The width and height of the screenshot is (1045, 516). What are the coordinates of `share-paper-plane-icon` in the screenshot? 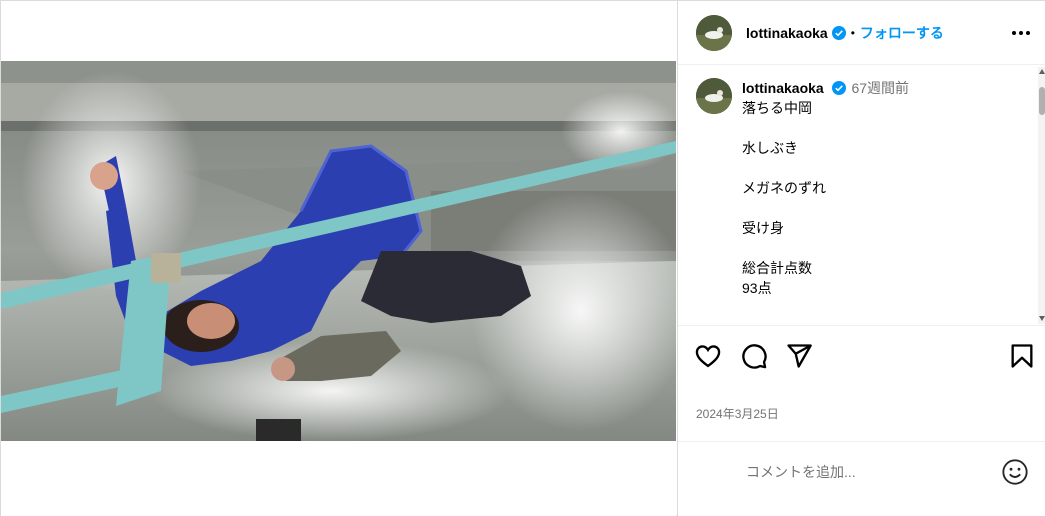 It's located at (799, 356).